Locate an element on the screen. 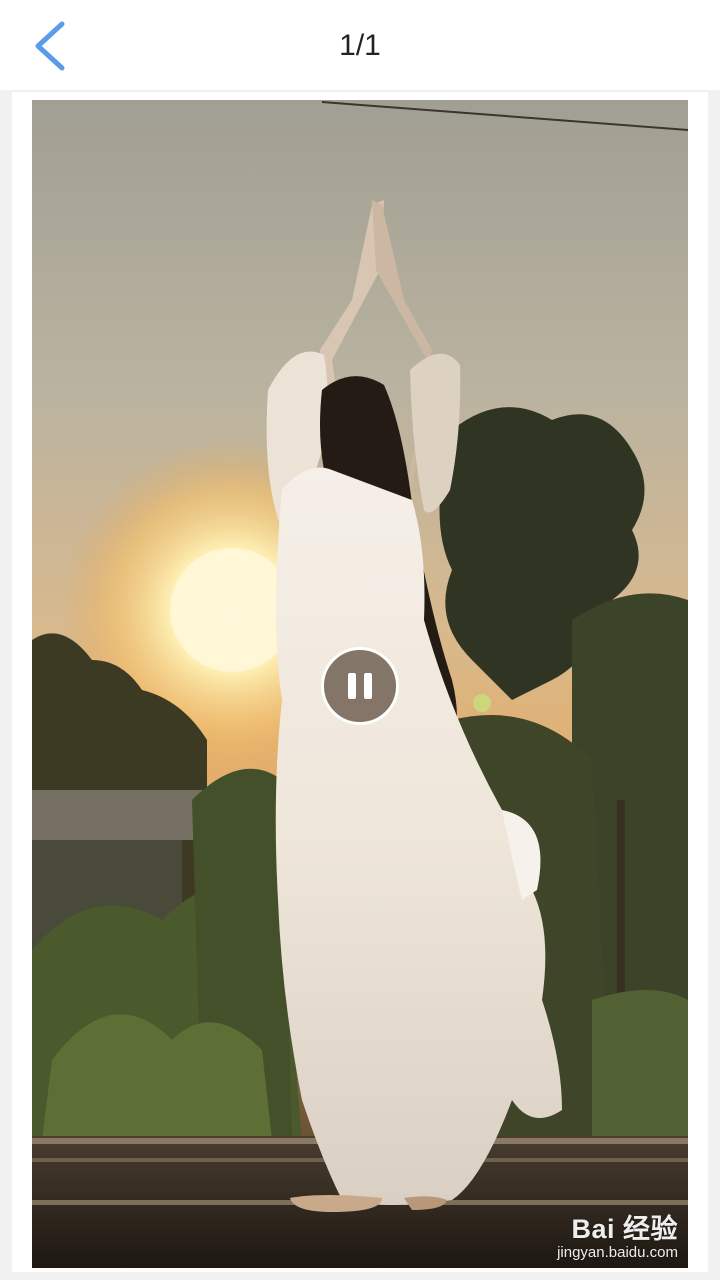 The width and height of the screenshot is (720, 1280). watermark: Bai 经验 jingyan.baidu.com is located at coordinates (617, 1238).